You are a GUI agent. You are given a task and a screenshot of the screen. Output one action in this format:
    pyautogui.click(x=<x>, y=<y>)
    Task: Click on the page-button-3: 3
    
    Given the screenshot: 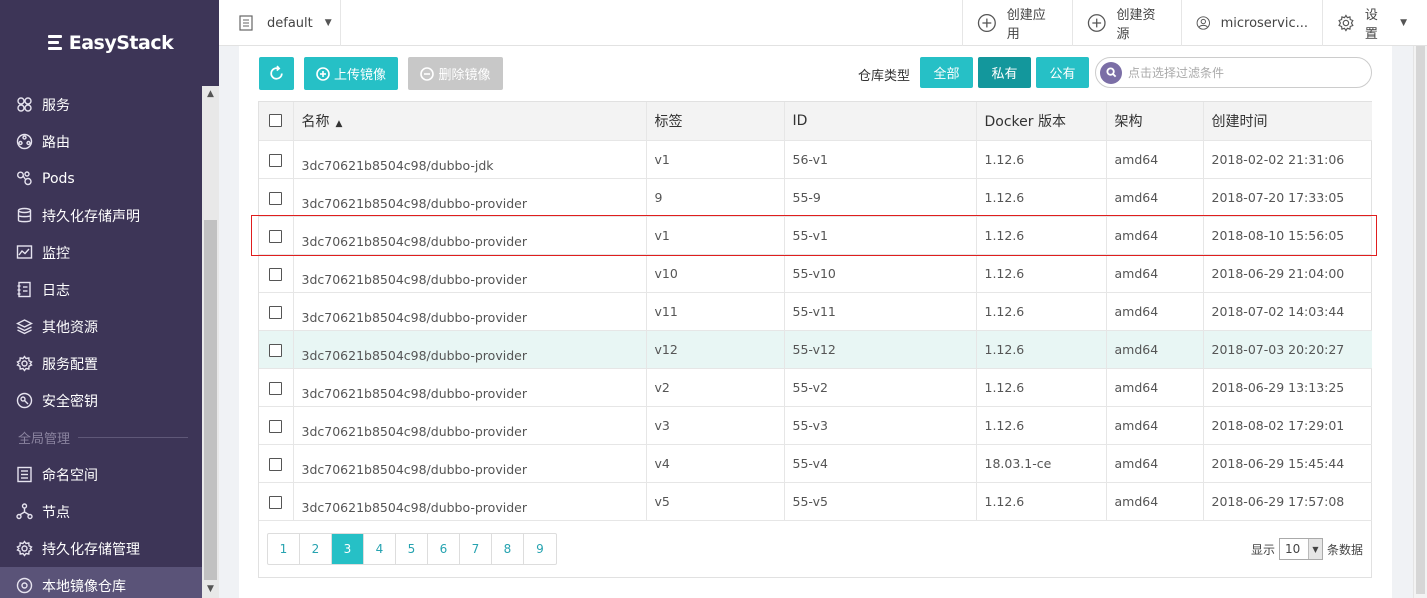 What is the action you would take?
    pyautogui.click(x=348, y=549)
    